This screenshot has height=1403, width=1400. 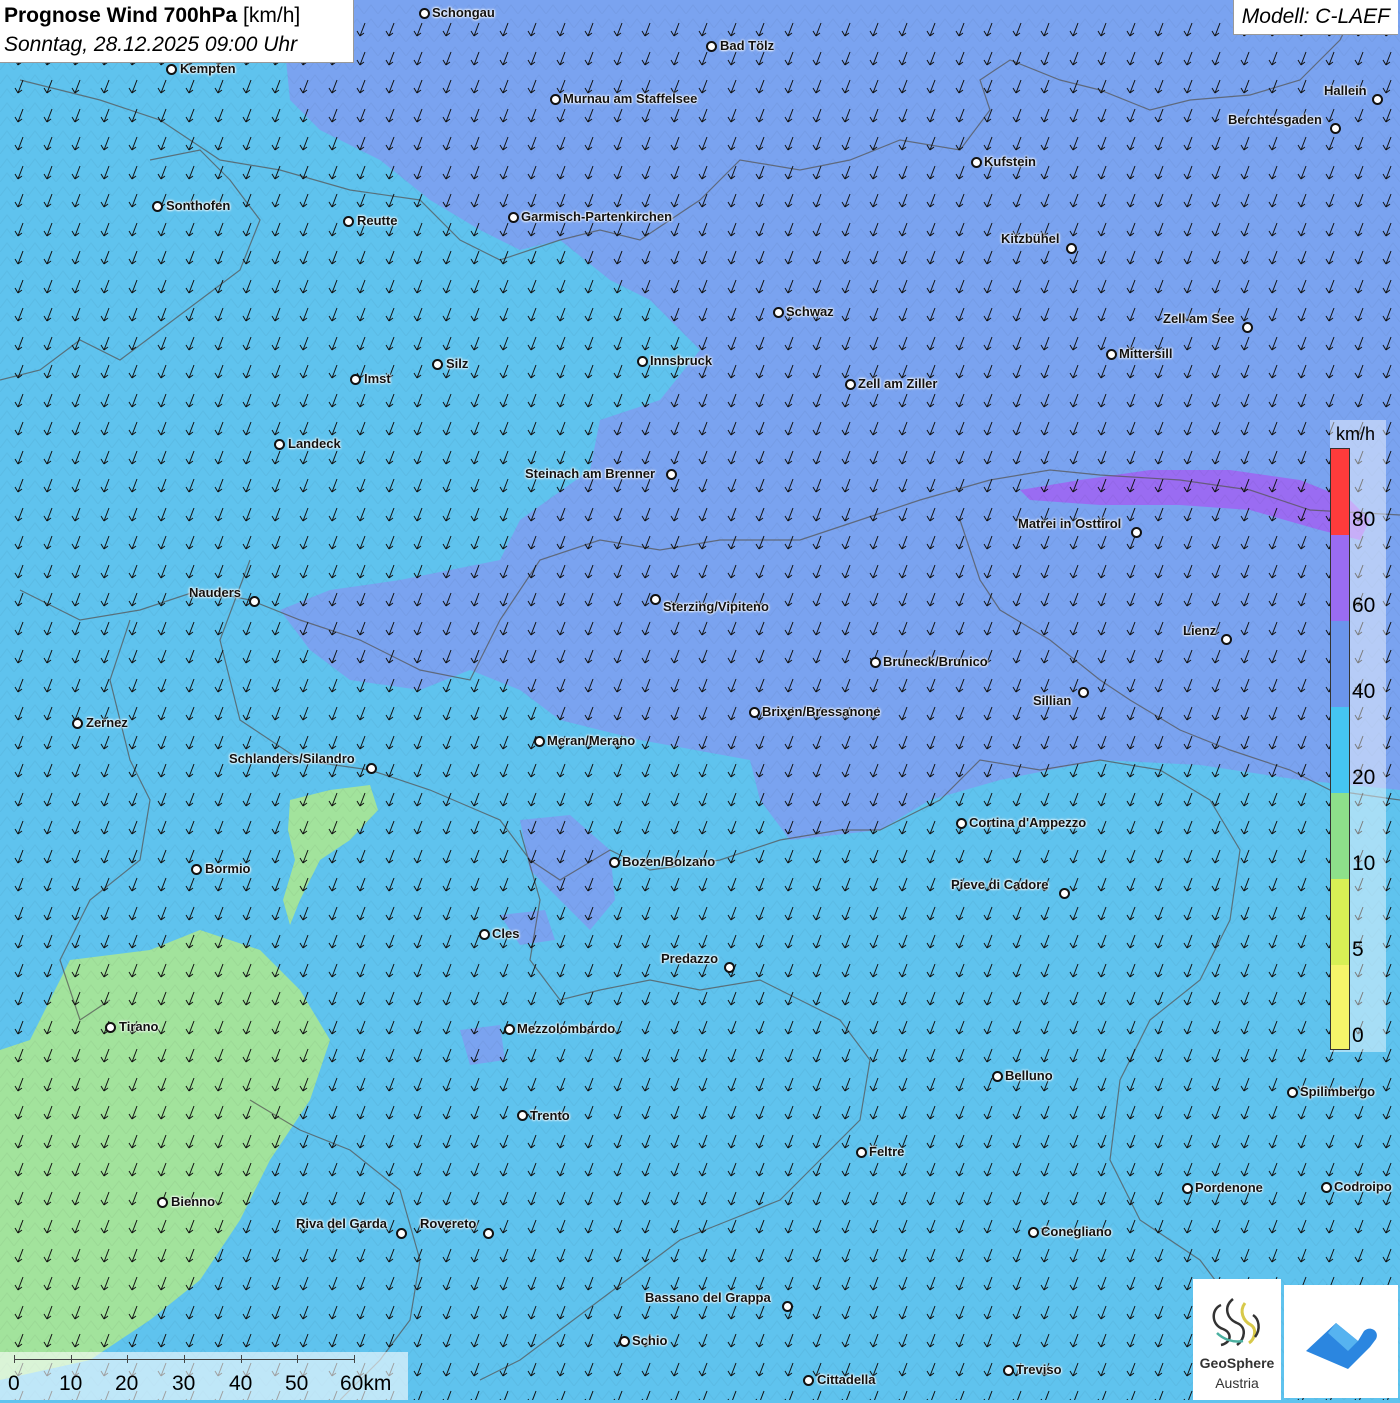 What do you see at coordinates (198, 205) in the screenshot?
I see `city-label: Sonthofen` at bounding box center [198, 205].